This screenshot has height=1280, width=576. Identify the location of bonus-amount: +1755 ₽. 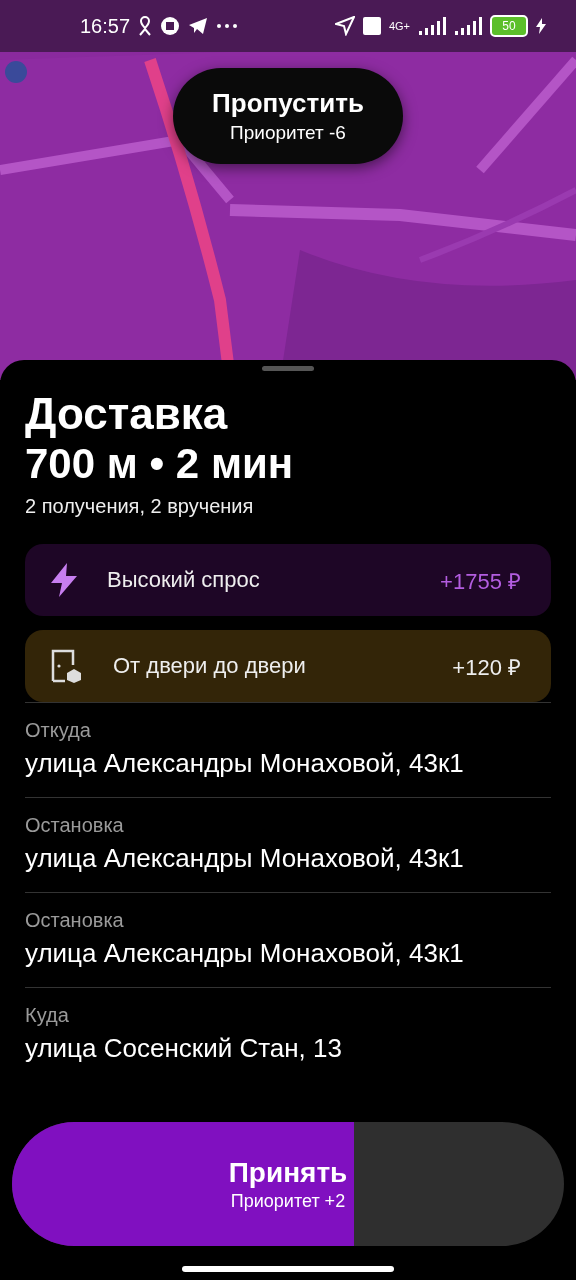
(480, 581).